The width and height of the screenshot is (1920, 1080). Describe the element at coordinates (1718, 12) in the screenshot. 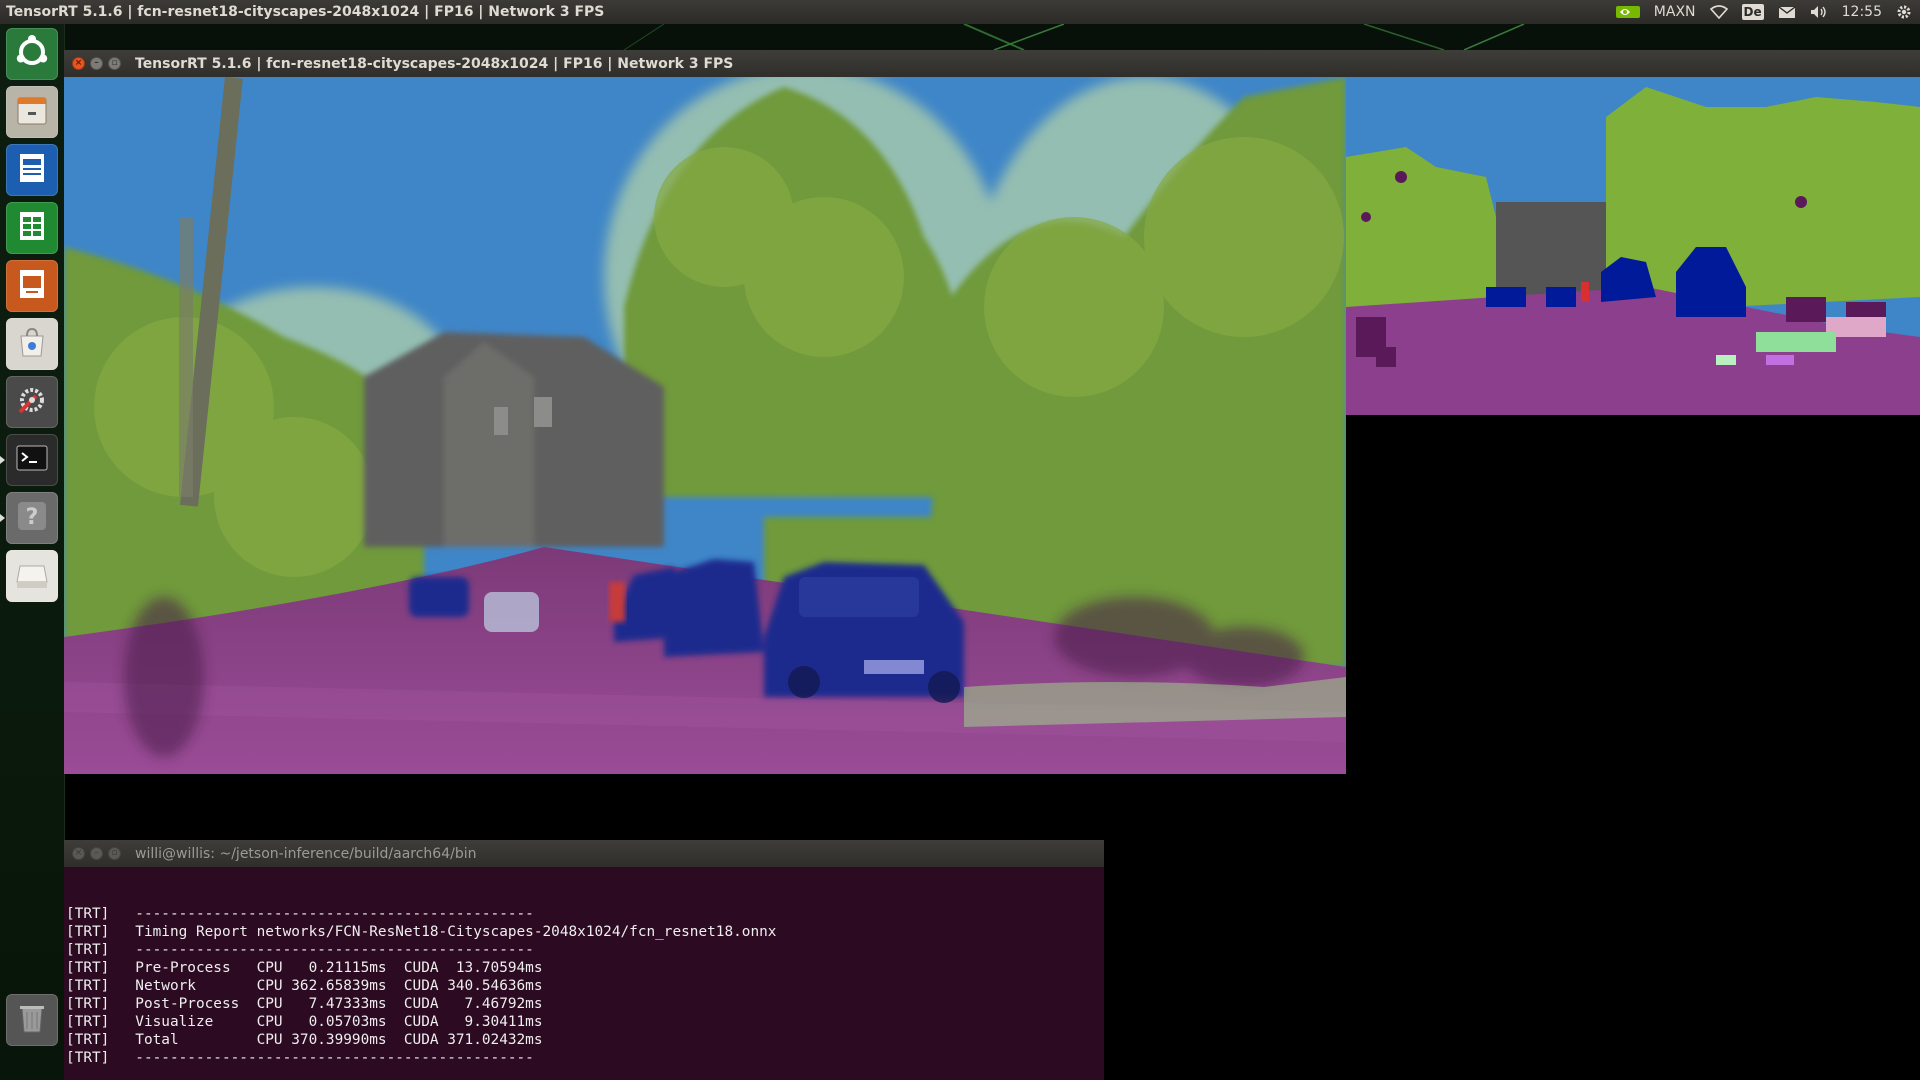

I see `wifi-icon` at that location.